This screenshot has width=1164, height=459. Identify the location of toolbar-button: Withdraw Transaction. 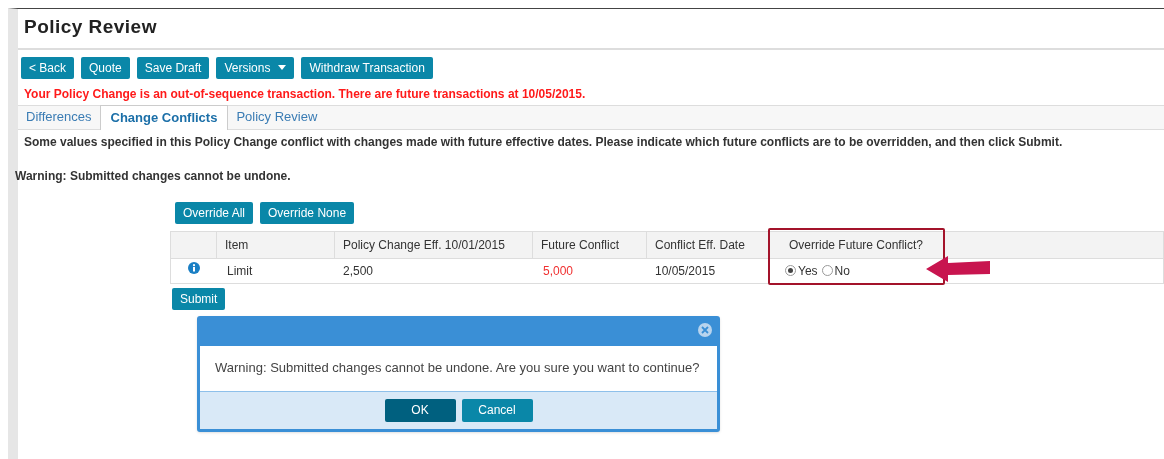
(367, 67).